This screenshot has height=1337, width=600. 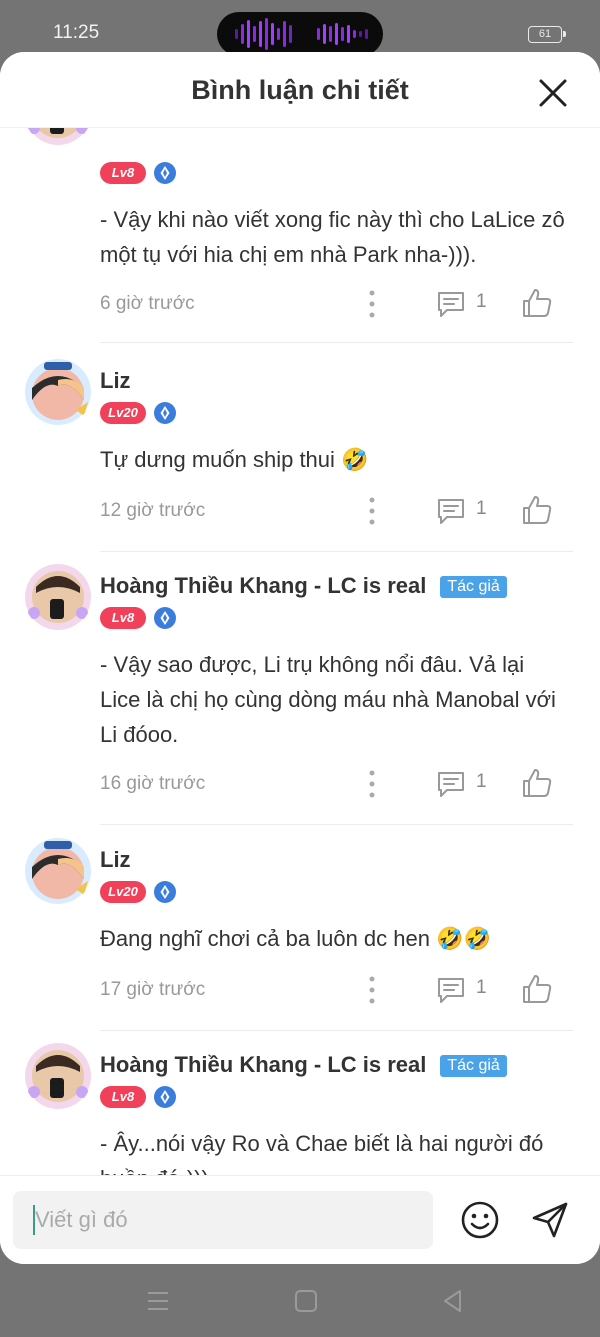 What do you see at coordinates (153, 783) in the screenshot?
I see `comment-time: 16 giờ trước` at bounding box center [153, 783].